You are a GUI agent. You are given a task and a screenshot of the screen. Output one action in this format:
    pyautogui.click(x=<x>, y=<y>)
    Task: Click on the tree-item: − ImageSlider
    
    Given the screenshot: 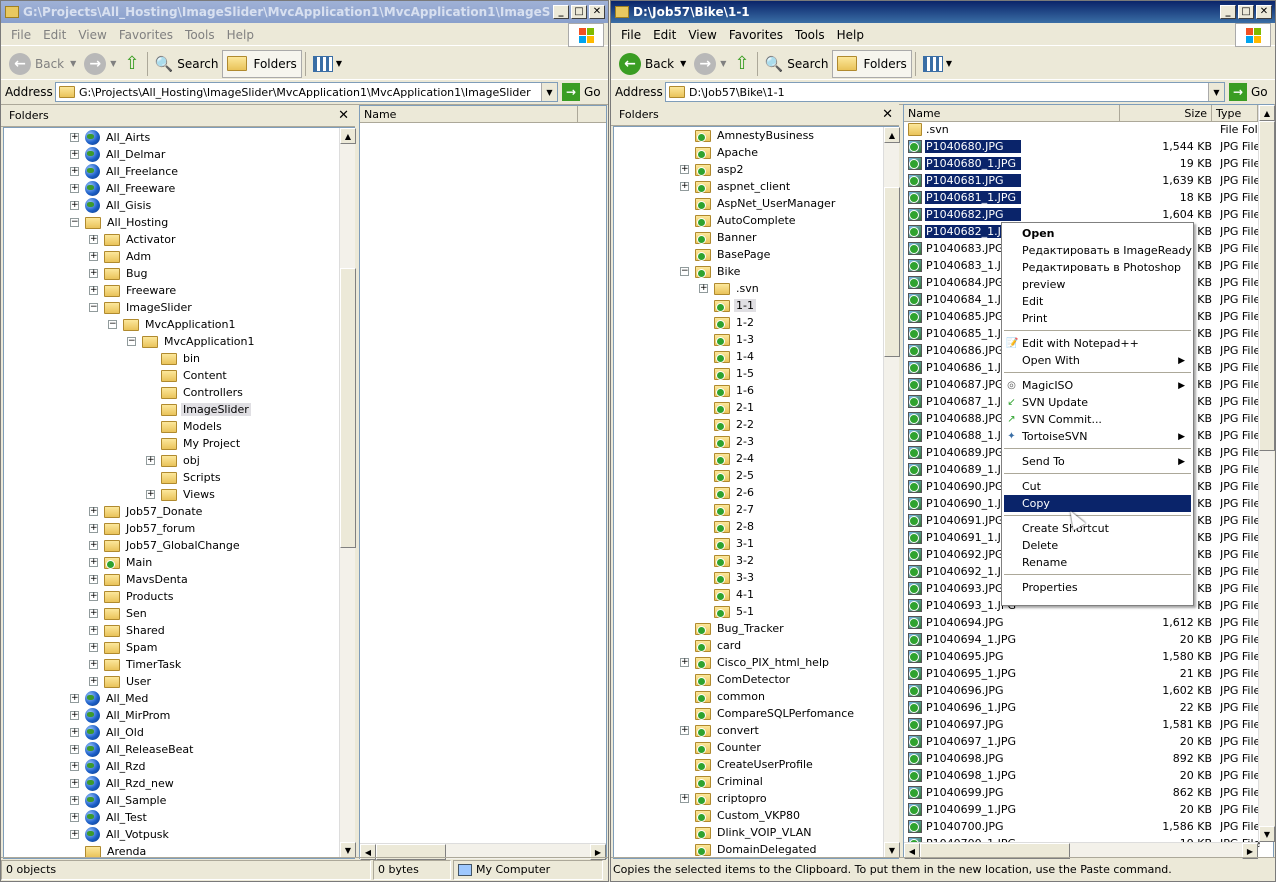 What is the action you would take?
    pyautogui.click(x=141, y=307)
    